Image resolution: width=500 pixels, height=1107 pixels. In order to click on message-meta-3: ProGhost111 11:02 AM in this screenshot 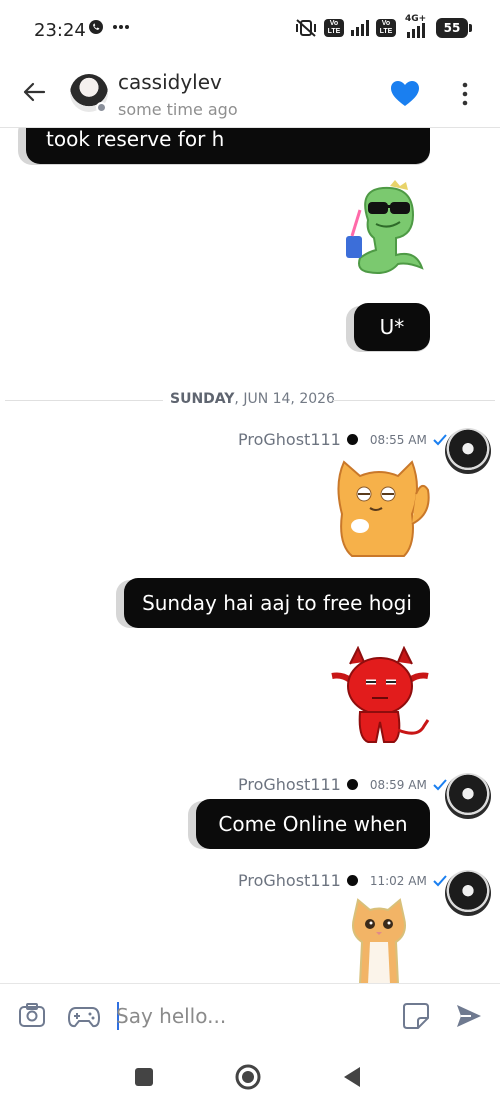, I will do `click(342, 880)`.